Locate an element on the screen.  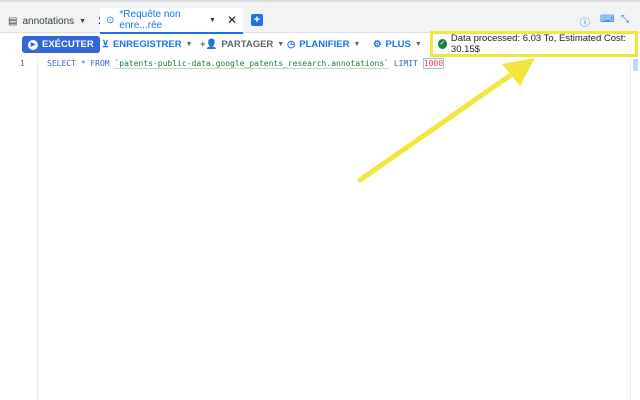
annotation-arrow is located at coordinates (446, 120).